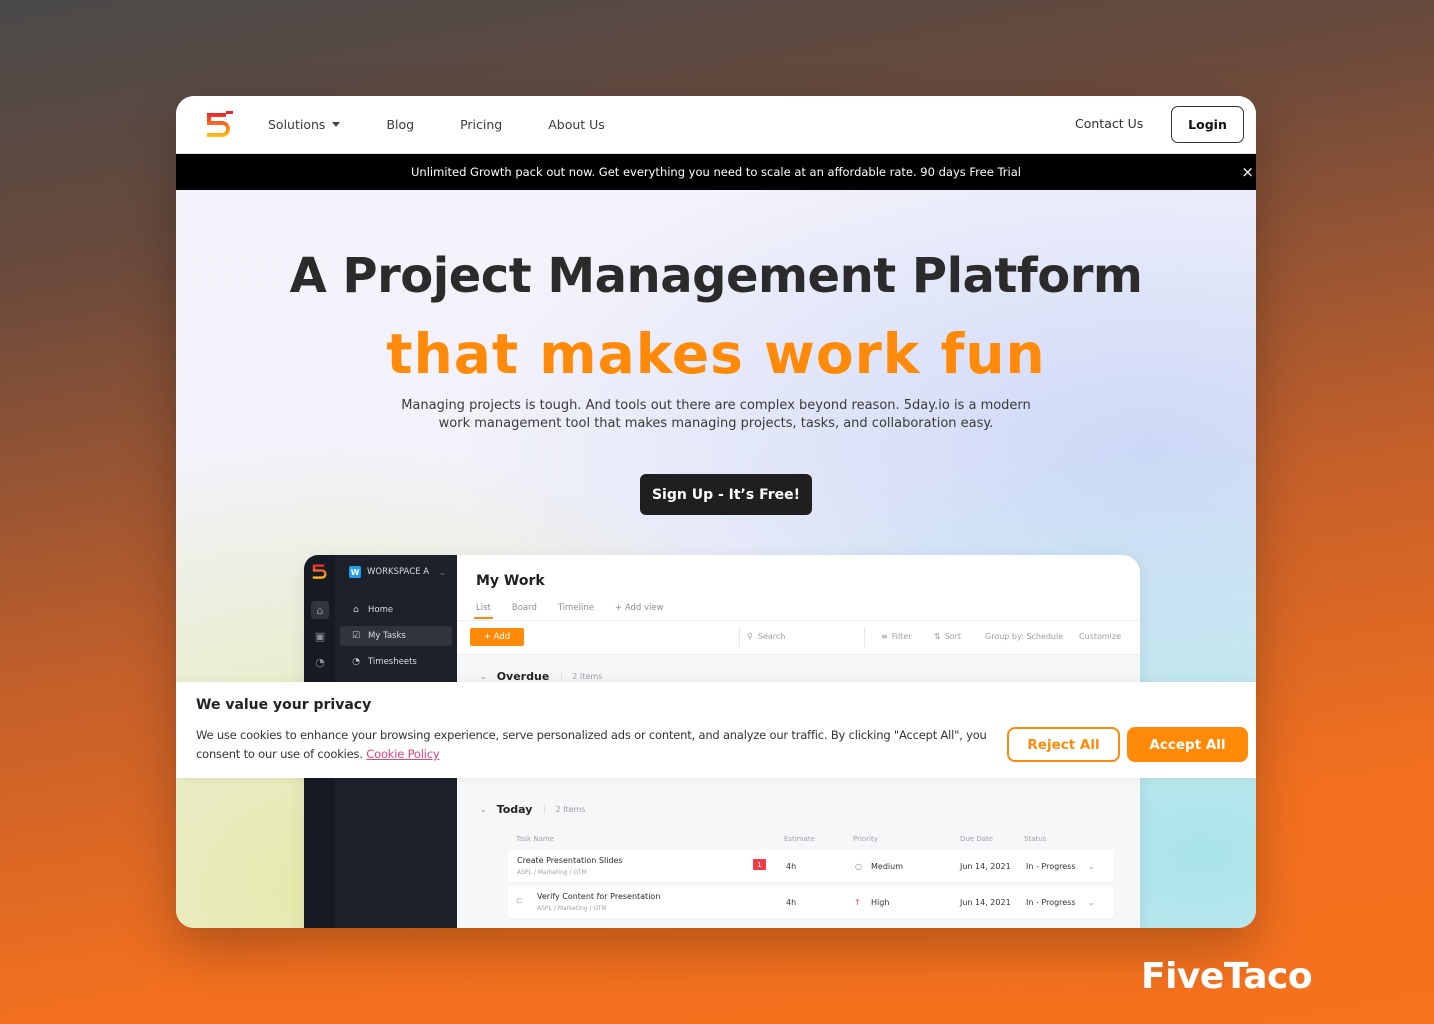 Image resolution: width=1434 pixels, height=1024 pixels. What do you see at coordinates (1187, 744) in the screenshot?
I see `accept-all-button: Accept All` at bounding box center [1187, 744].